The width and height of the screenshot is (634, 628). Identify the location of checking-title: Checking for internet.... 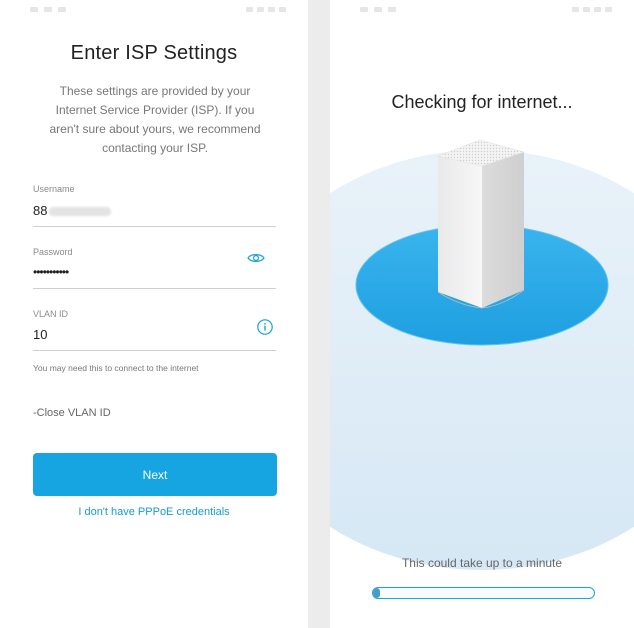
(482, 102).